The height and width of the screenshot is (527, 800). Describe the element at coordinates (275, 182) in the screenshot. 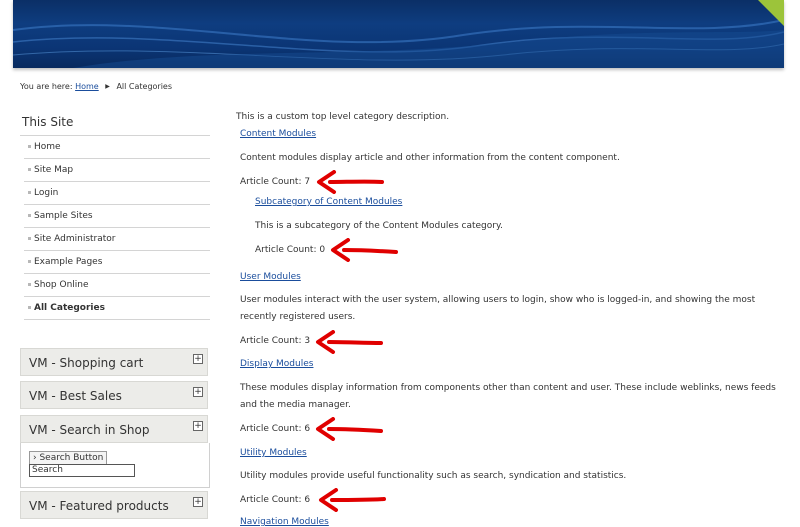

I see `article-count: Article Count: 7` at that location.